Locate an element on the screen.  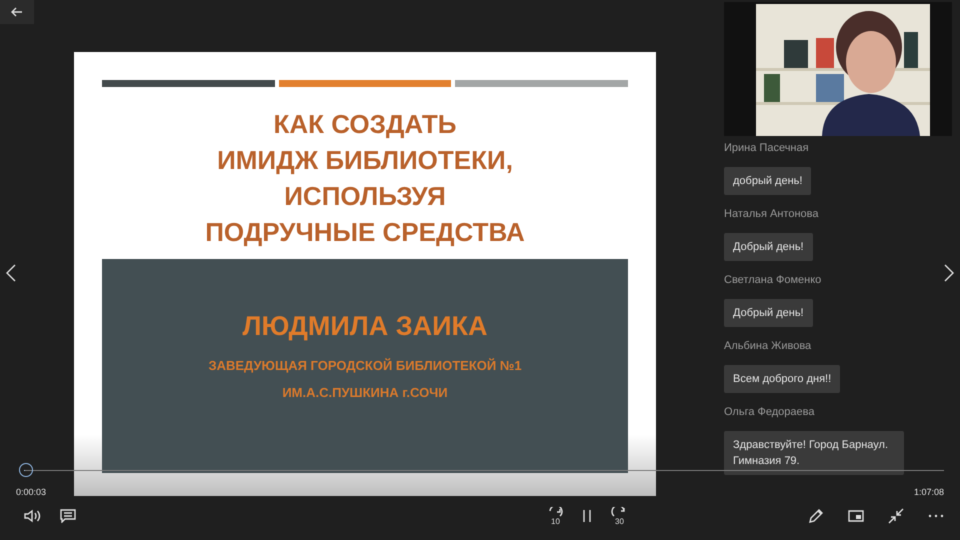
chat-message: Всем доброго дня!! is located at coordinates (782, 379).